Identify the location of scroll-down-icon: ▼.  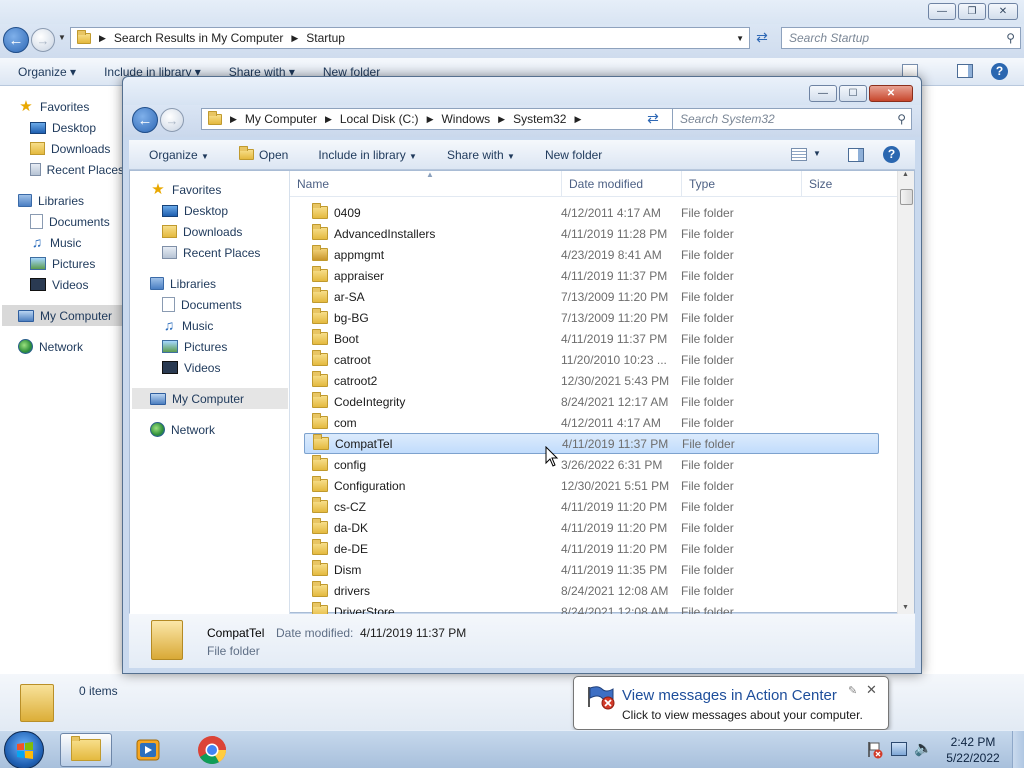
(905, 607).